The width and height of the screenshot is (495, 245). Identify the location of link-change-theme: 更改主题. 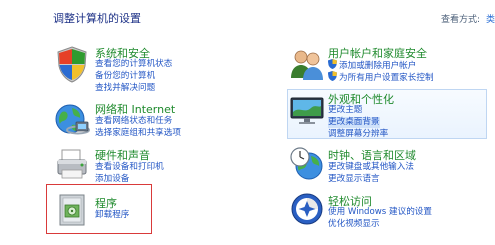
(345, 110).